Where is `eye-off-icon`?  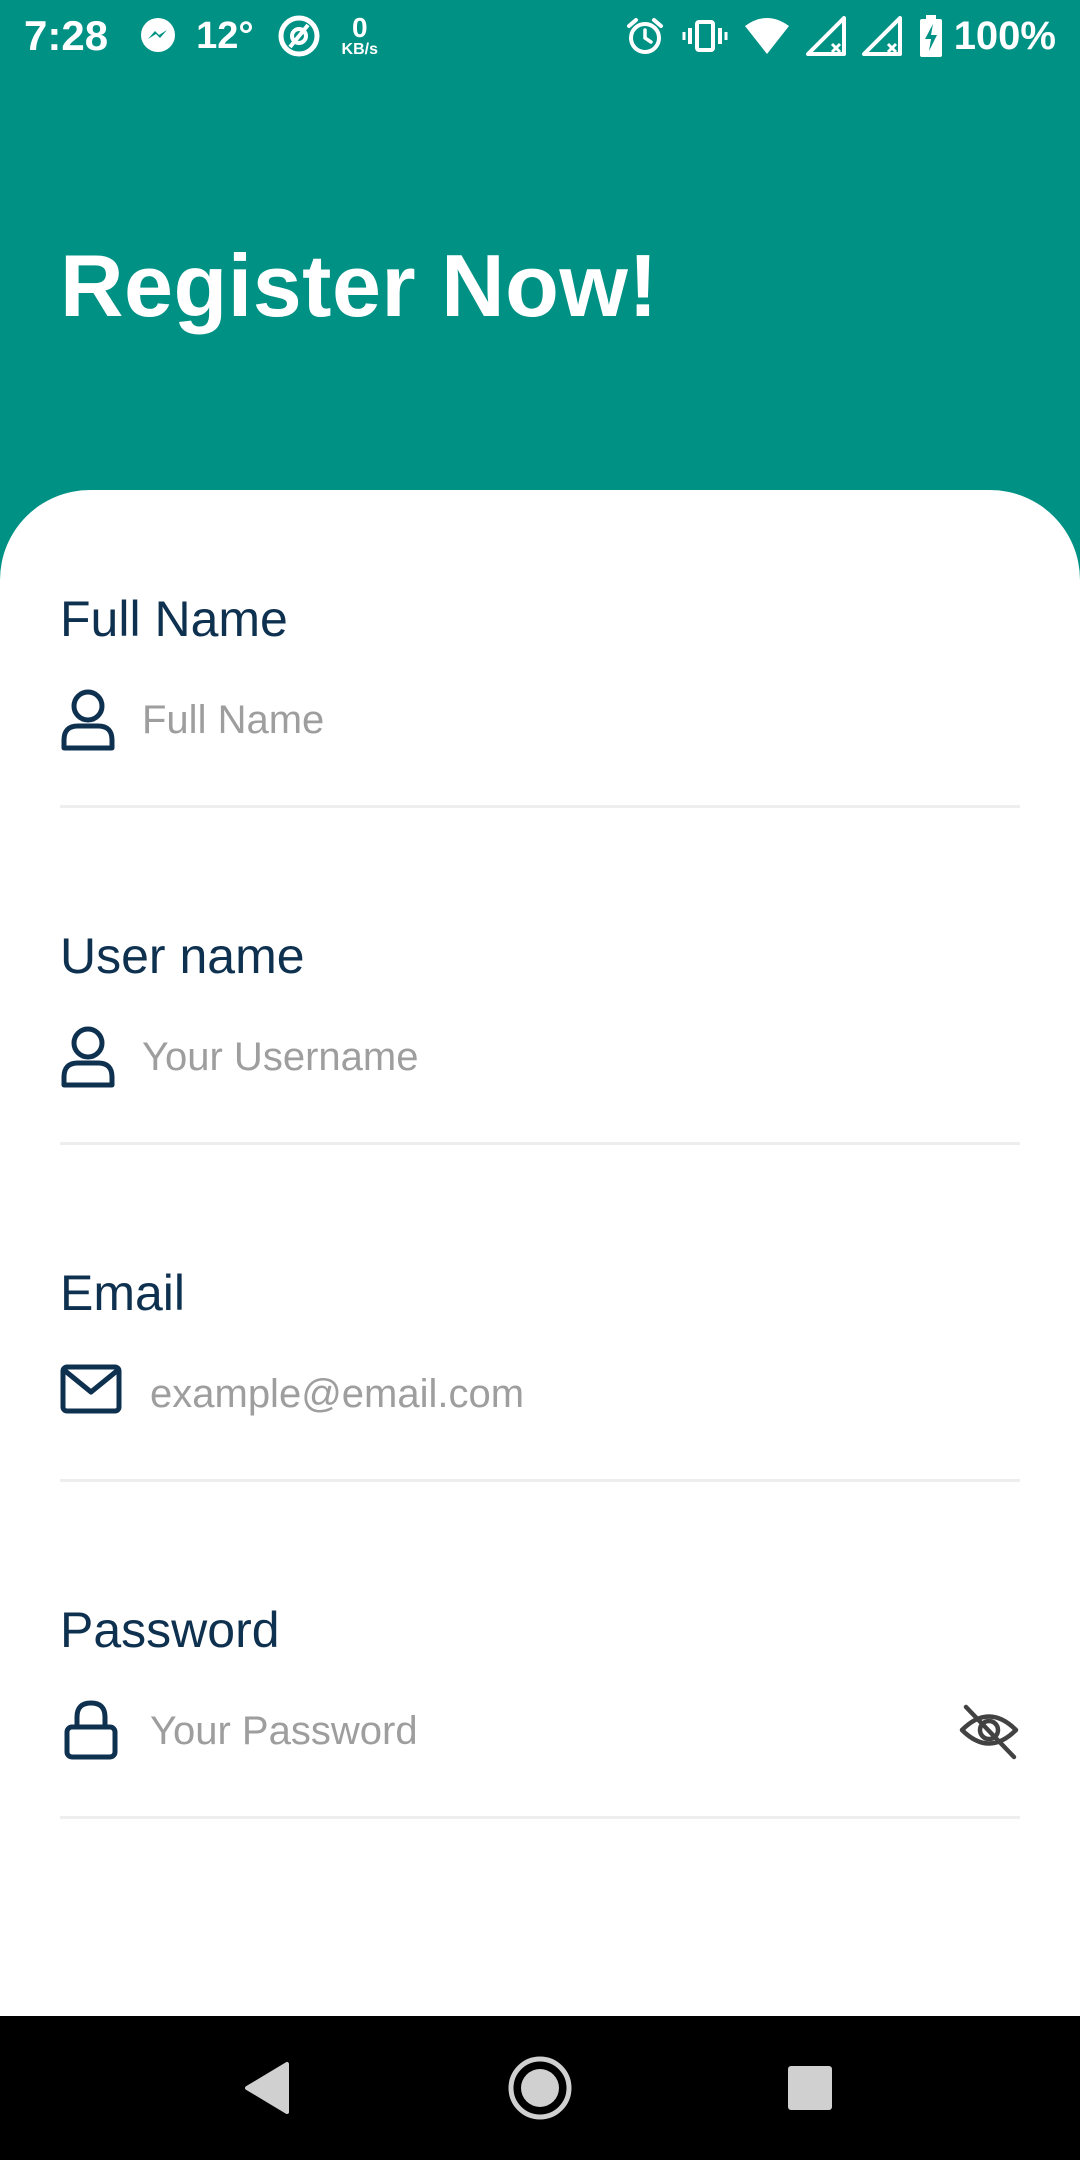
eye-off-icon is located at coordinates (989, 1732).